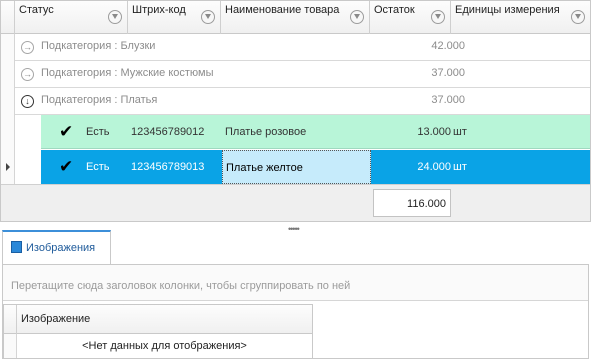  Describe the element at coordinates (520, 17) in the screenshot. I see `column-header-units: Единицы измерения` at that location.